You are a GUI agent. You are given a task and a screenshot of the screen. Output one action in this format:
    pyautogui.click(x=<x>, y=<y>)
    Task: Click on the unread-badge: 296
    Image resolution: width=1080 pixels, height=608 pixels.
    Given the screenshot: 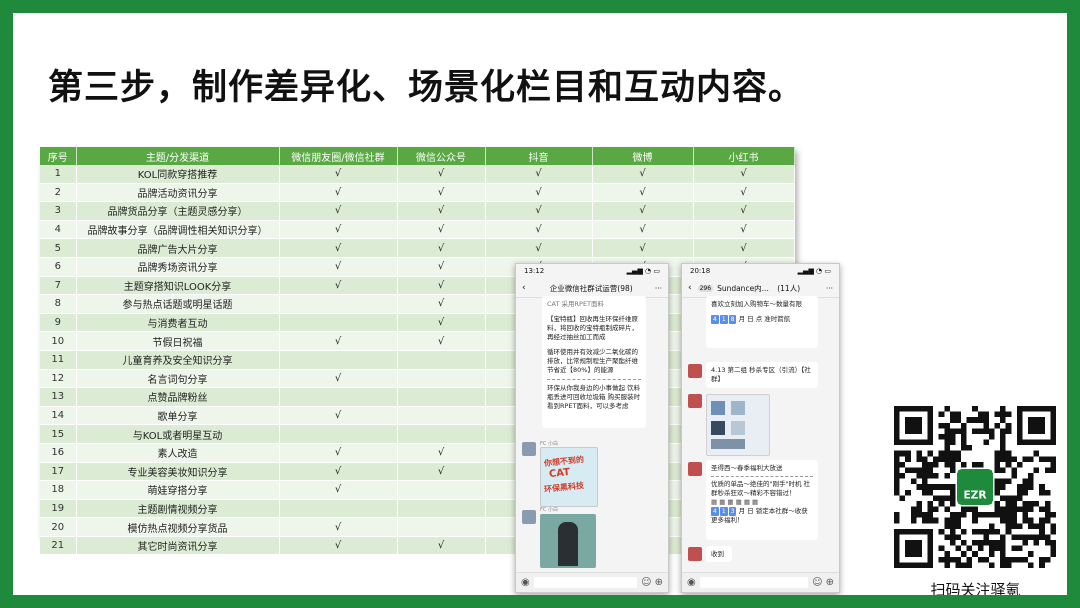 What is the action you would take?
    pyautogui.click(x=705, y=288)
    